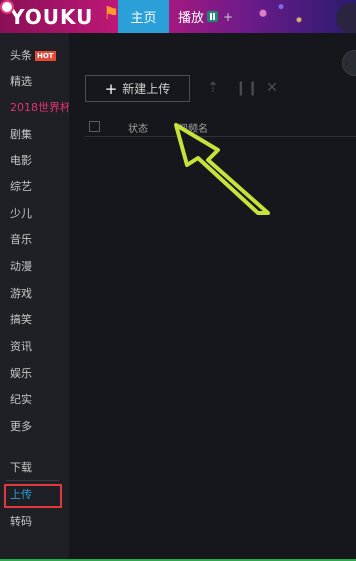 This screenshot has height=561, width=356. I want to click on delete-icon: ✕, so click(272, 88).